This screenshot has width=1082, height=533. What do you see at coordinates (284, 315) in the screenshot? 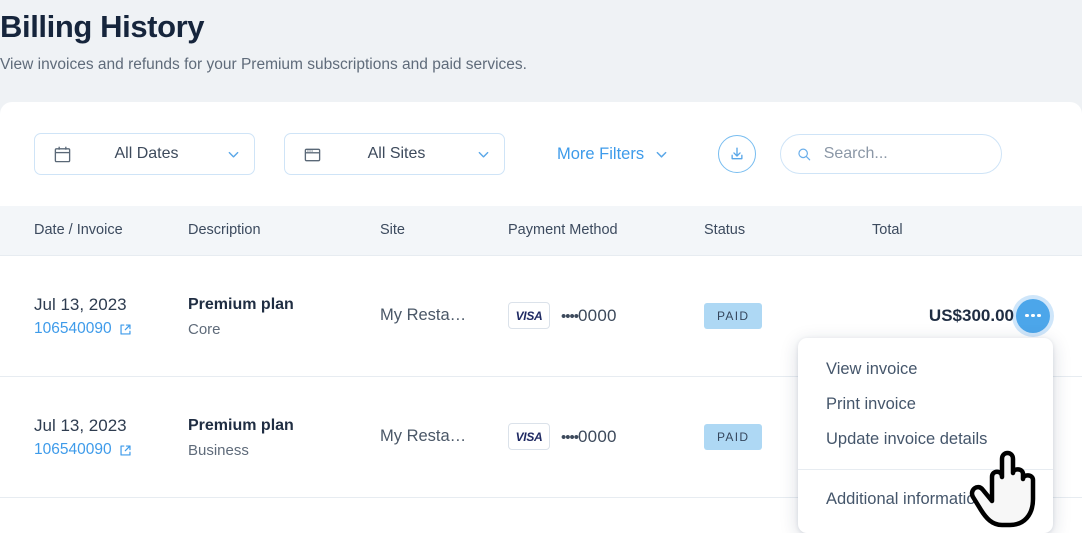
I see `cell-description: Premium plan Core` at bounding box center [284, 315].